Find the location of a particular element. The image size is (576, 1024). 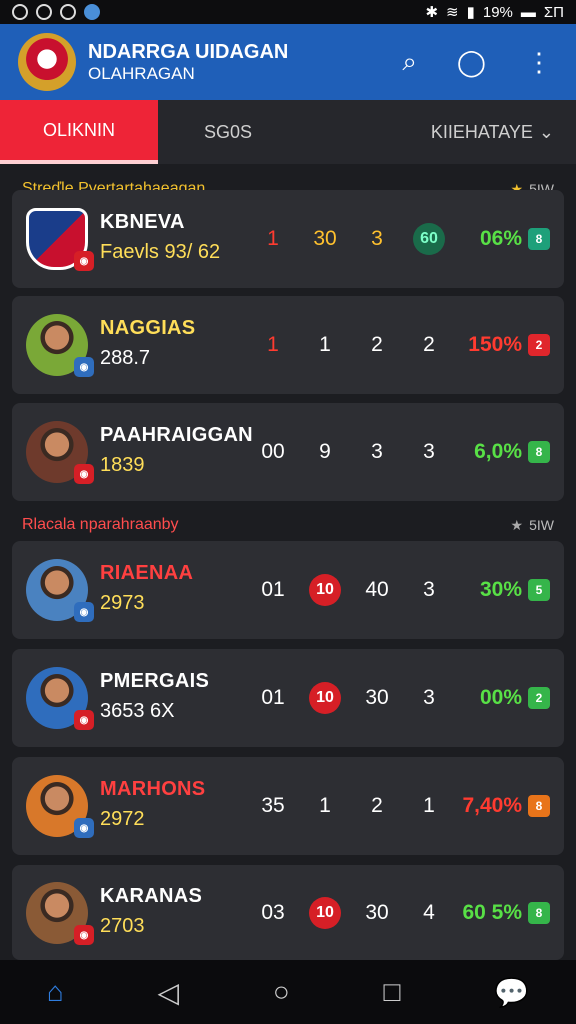

player-value: 2973 is located at coordinates (122, 603).